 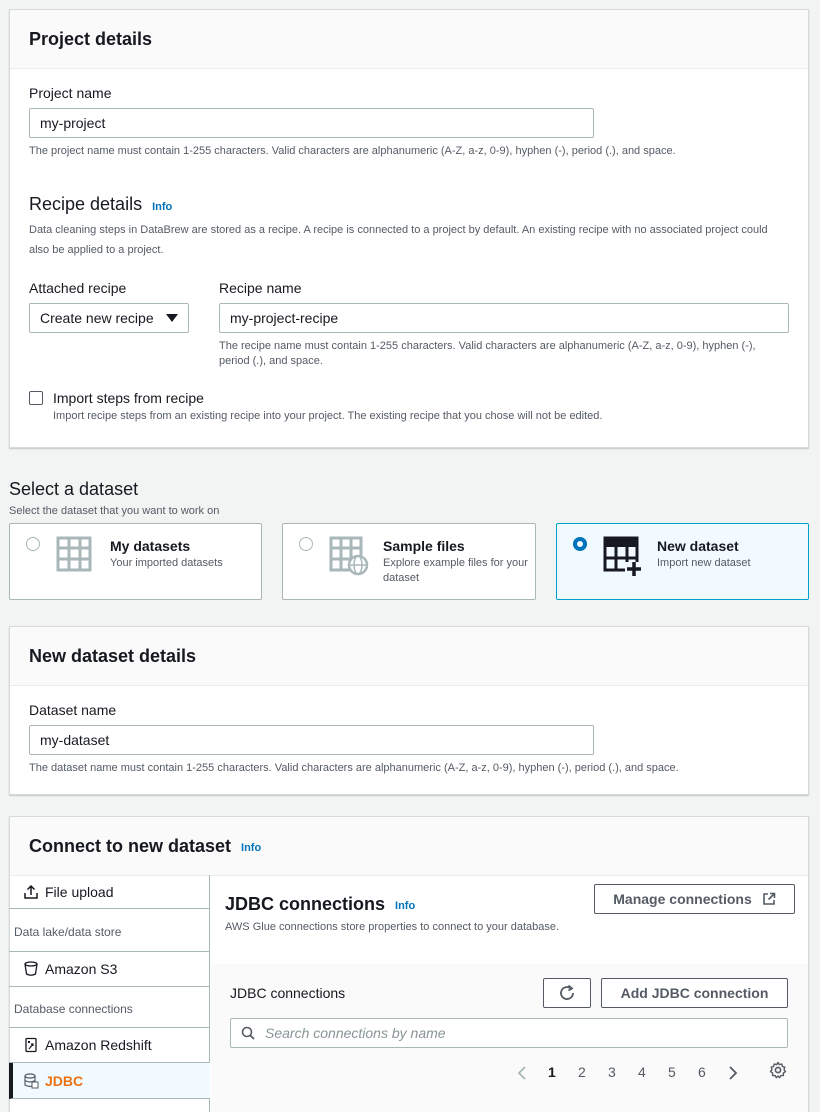 I want to click on recipe-details-heading: Recipe details Info, so click(x=100, y=204).